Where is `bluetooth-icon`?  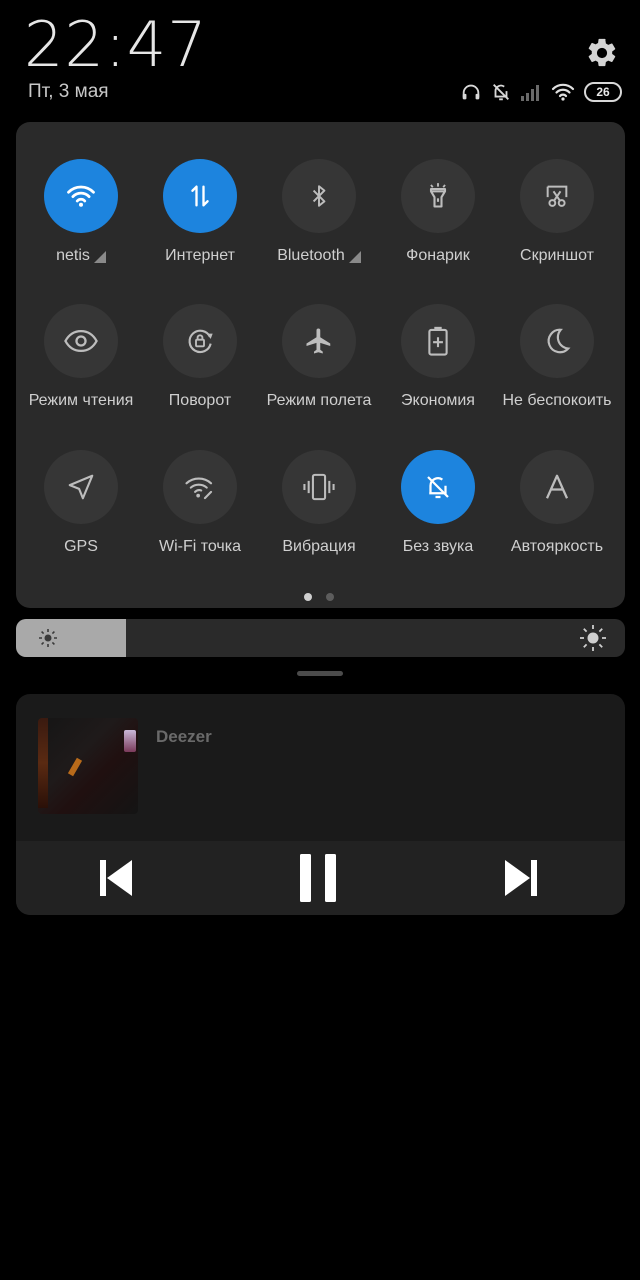
bluetooth-icon is located at coordinates (319, 196).